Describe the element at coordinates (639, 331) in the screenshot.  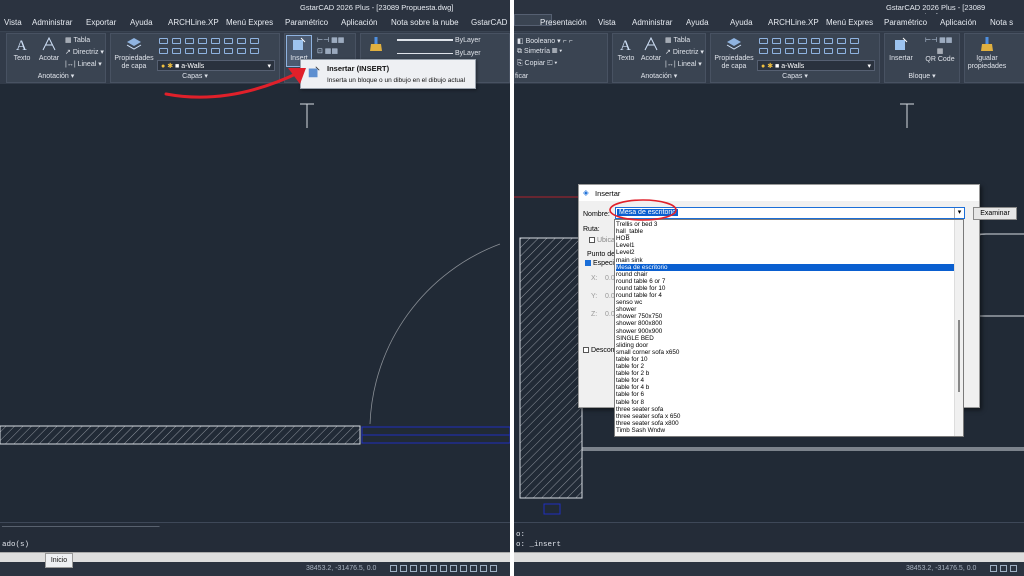
I see `list-item: shower 900x900` at that location.